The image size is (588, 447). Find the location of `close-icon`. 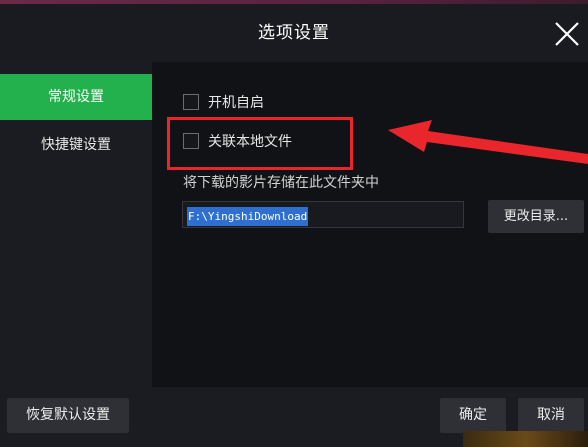

close-icon is located at coordinates (567, 34).